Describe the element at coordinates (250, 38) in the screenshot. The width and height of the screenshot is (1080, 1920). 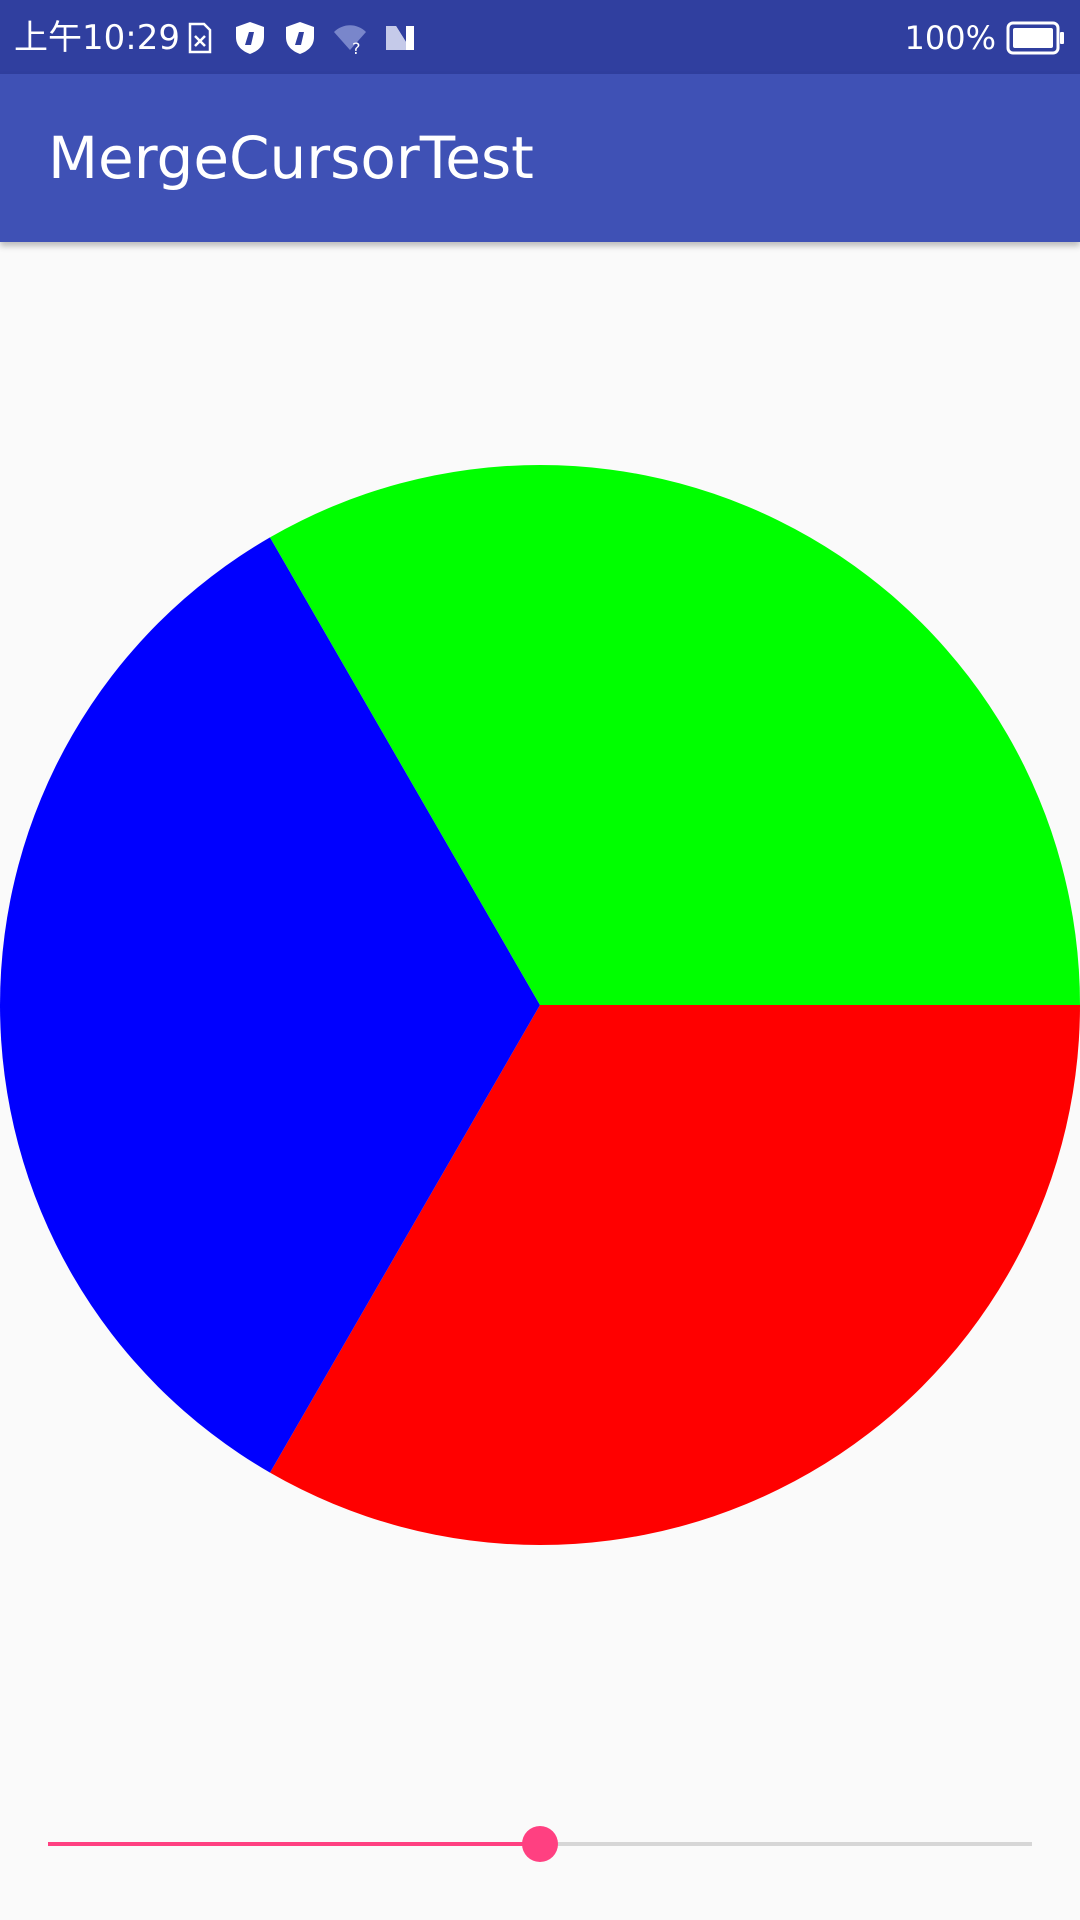
I see `shield-a-icon` at that location.